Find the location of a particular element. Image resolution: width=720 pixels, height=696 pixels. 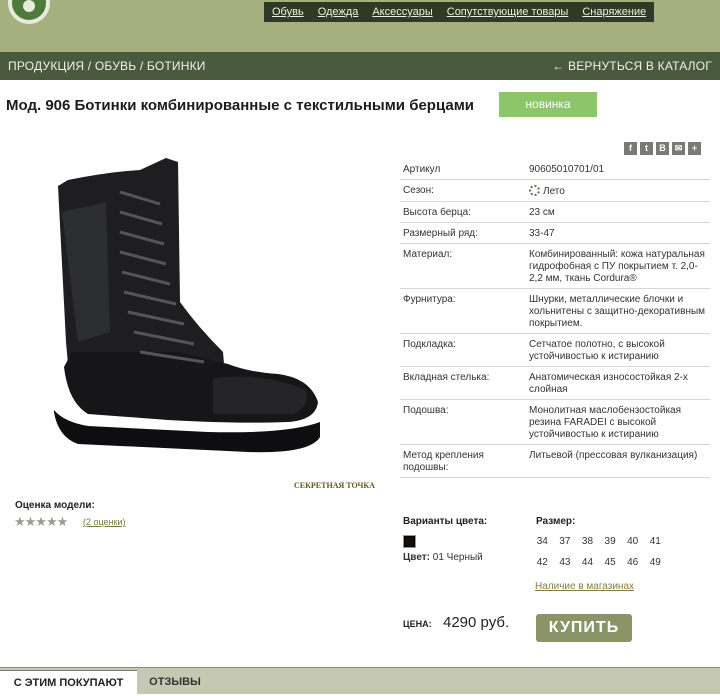

spec-row: Размерный ряд: 33-47 is located at coordinates (555, 233).